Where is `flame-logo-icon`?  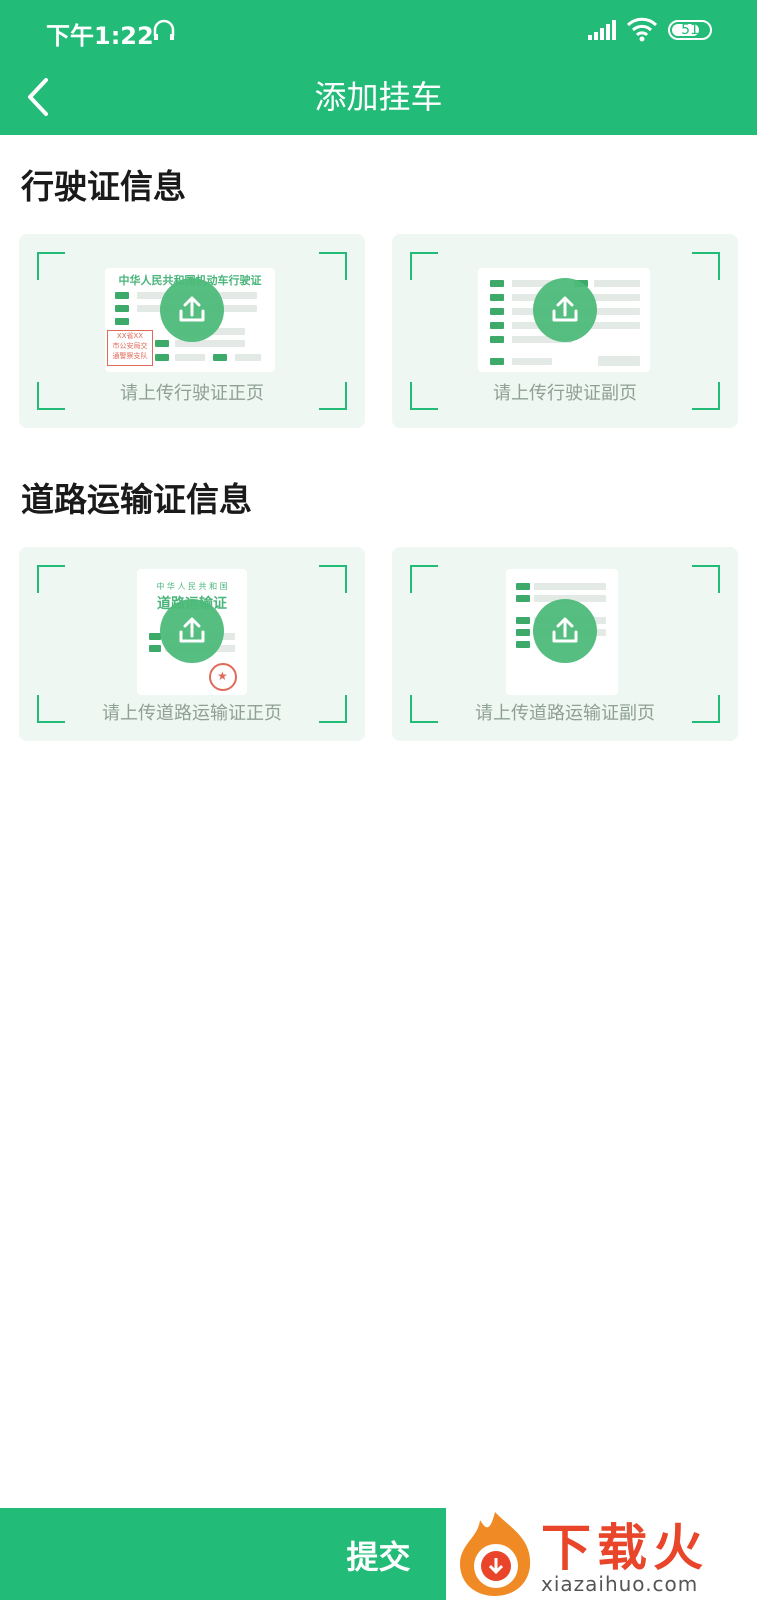
flame-logo-icon is located at coordinates (495, 1554).